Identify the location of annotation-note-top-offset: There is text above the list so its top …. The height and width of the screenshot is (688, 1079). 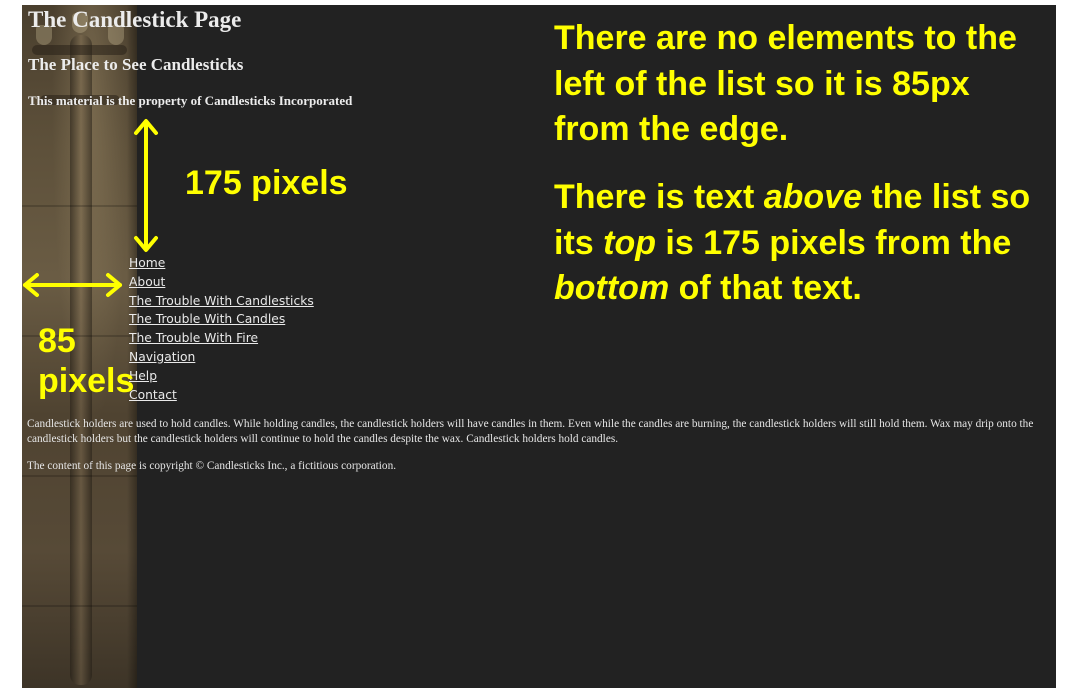
(804, 243).